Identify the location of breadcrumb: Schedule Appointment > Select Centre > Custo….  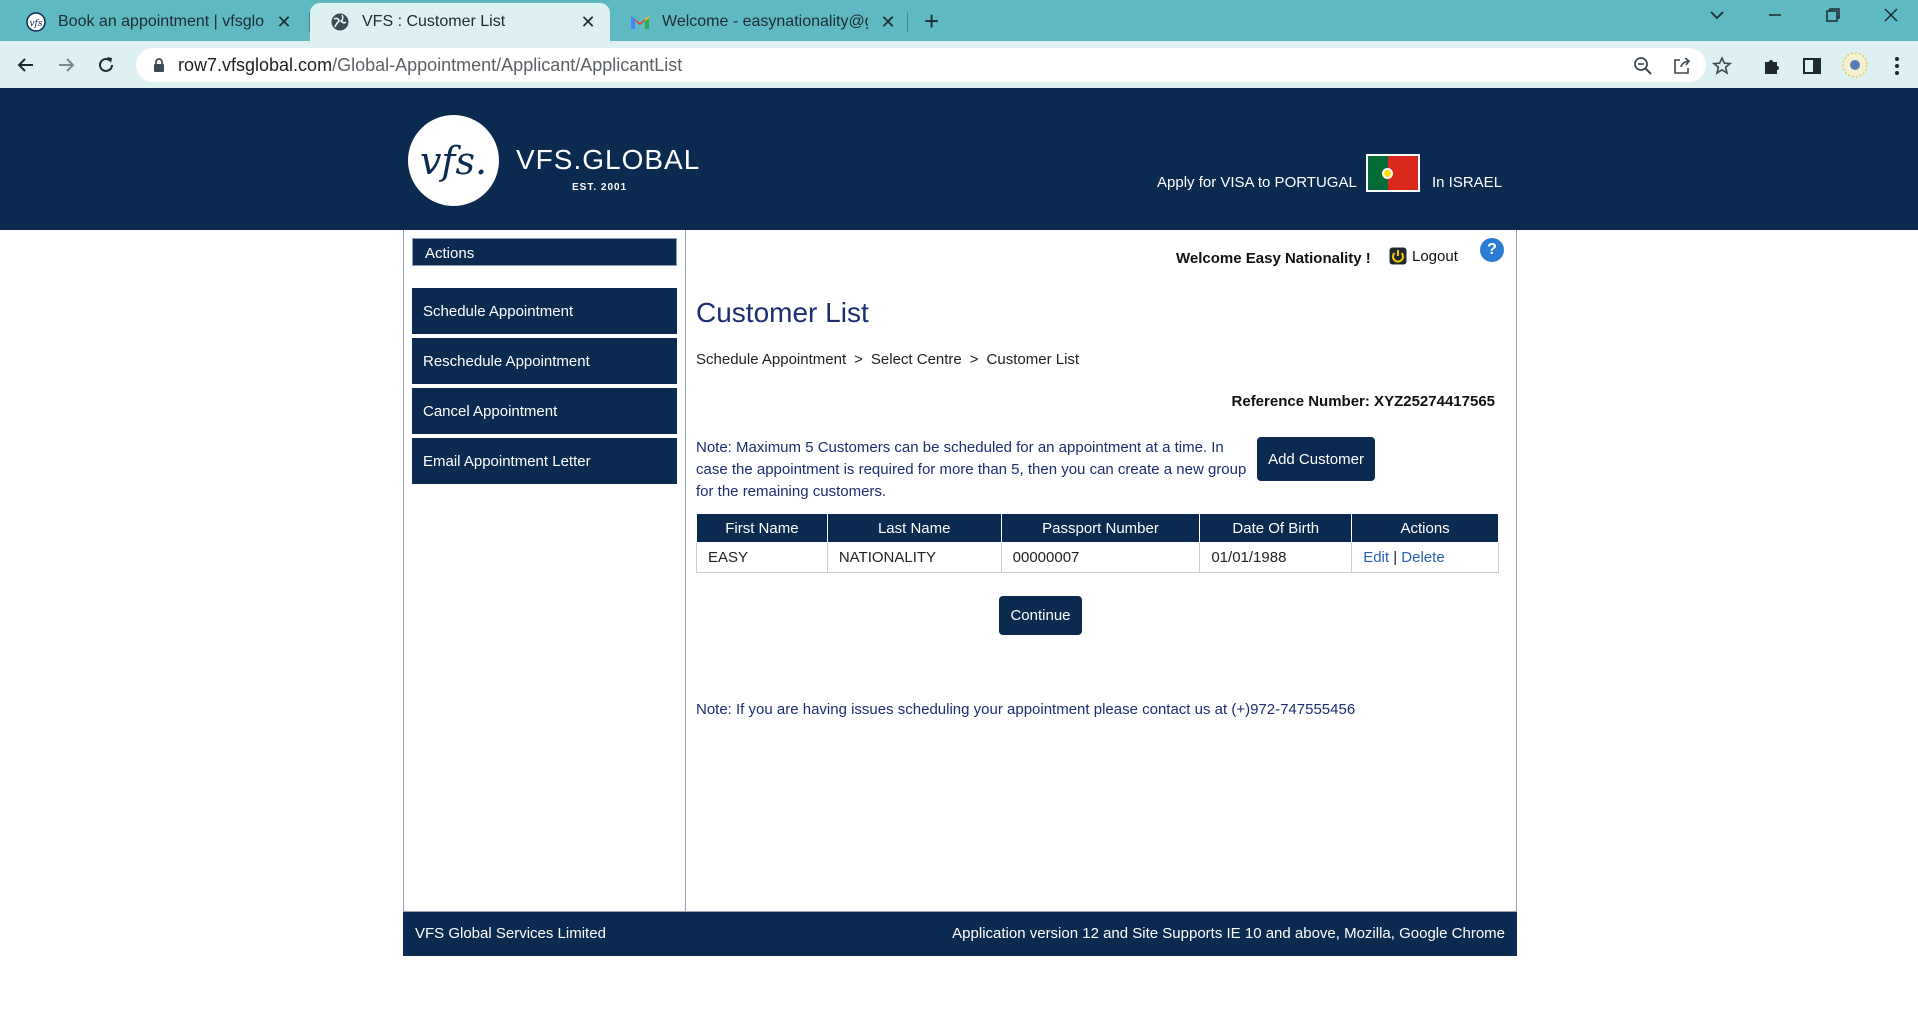
(887, 359).